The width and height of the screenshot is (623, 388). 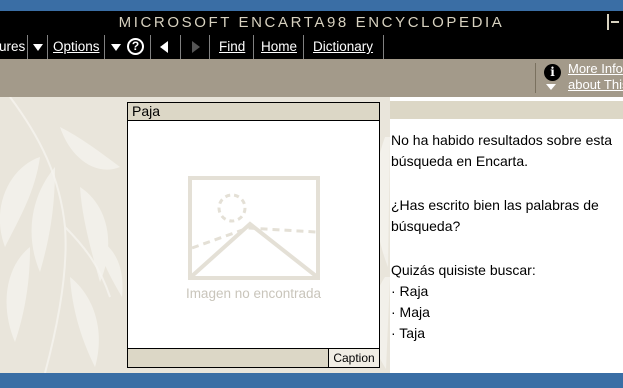 I want to click on window-frame-top, so click(x=311, y=5).